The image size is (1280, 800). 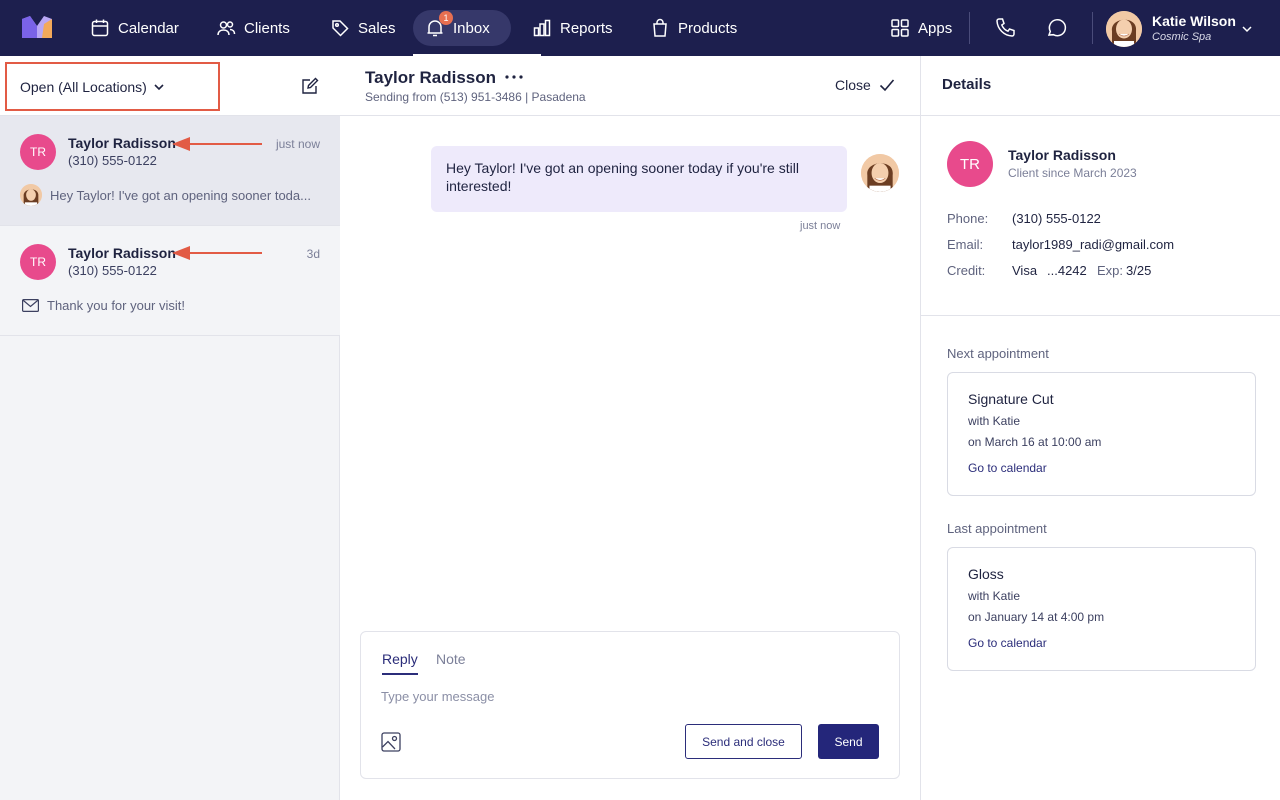 I want to click on chat-icon, so click(x=1057, y=28).